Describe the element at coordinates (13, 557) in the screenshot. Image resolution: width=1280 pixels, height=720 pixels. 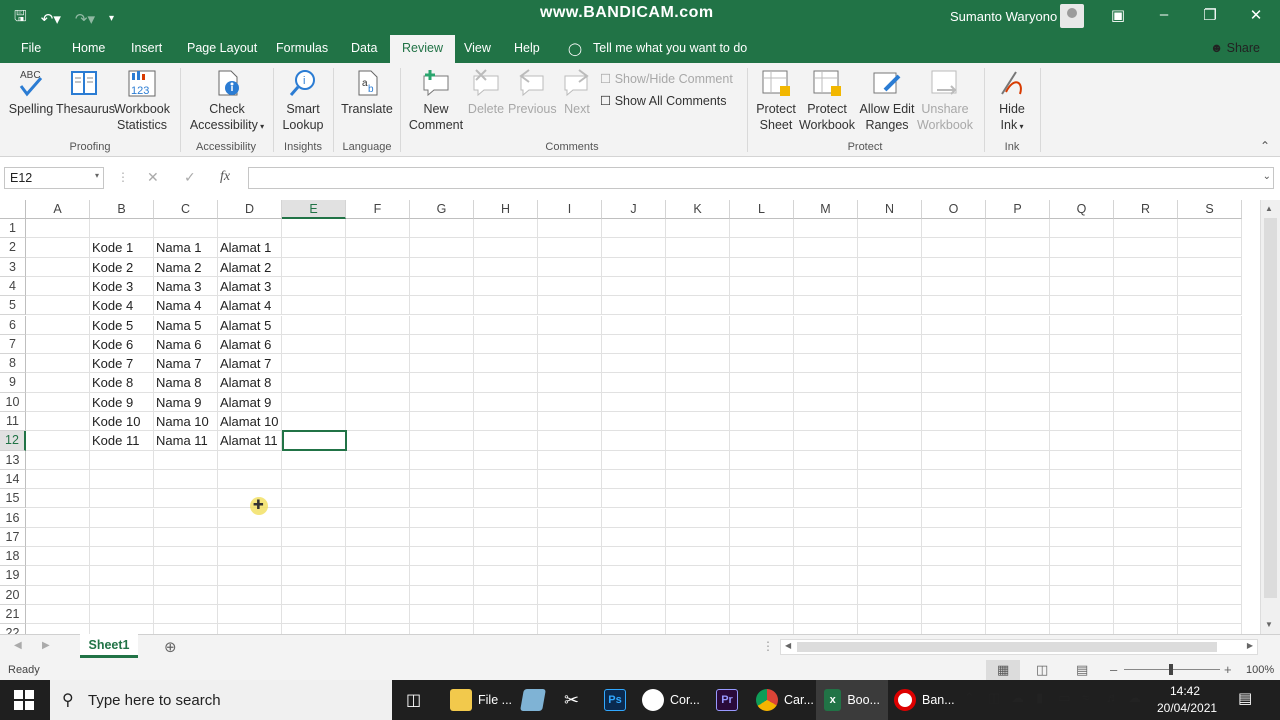
I see `row-header: 18` at that location.